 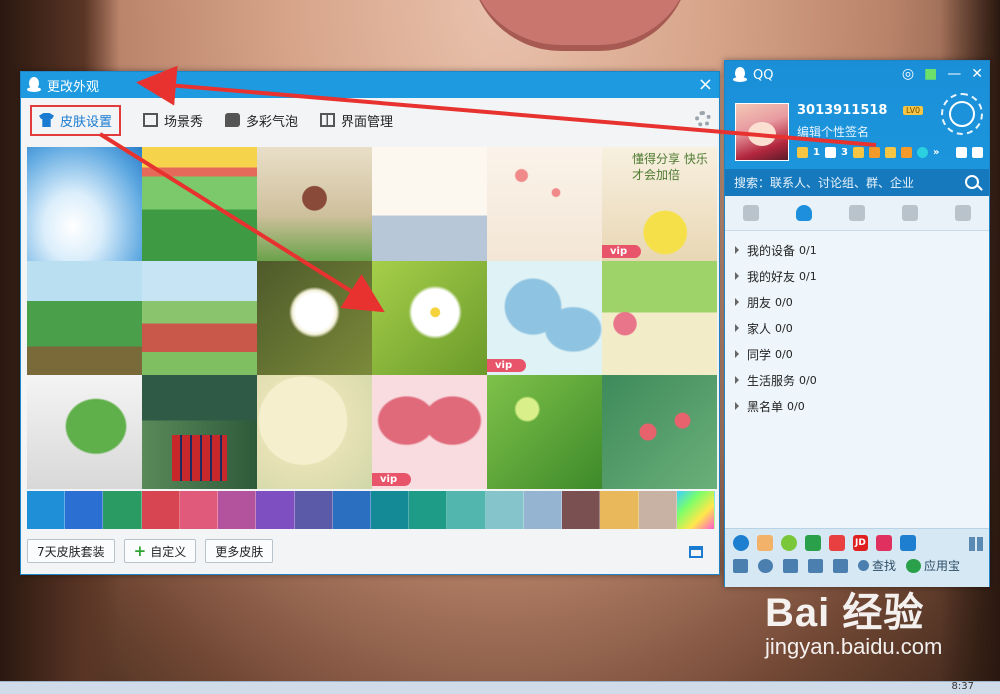 What do you see at coordinates (962, 213) in the screenshot?
I see `tab-devices` at bounding box center [962, 213].